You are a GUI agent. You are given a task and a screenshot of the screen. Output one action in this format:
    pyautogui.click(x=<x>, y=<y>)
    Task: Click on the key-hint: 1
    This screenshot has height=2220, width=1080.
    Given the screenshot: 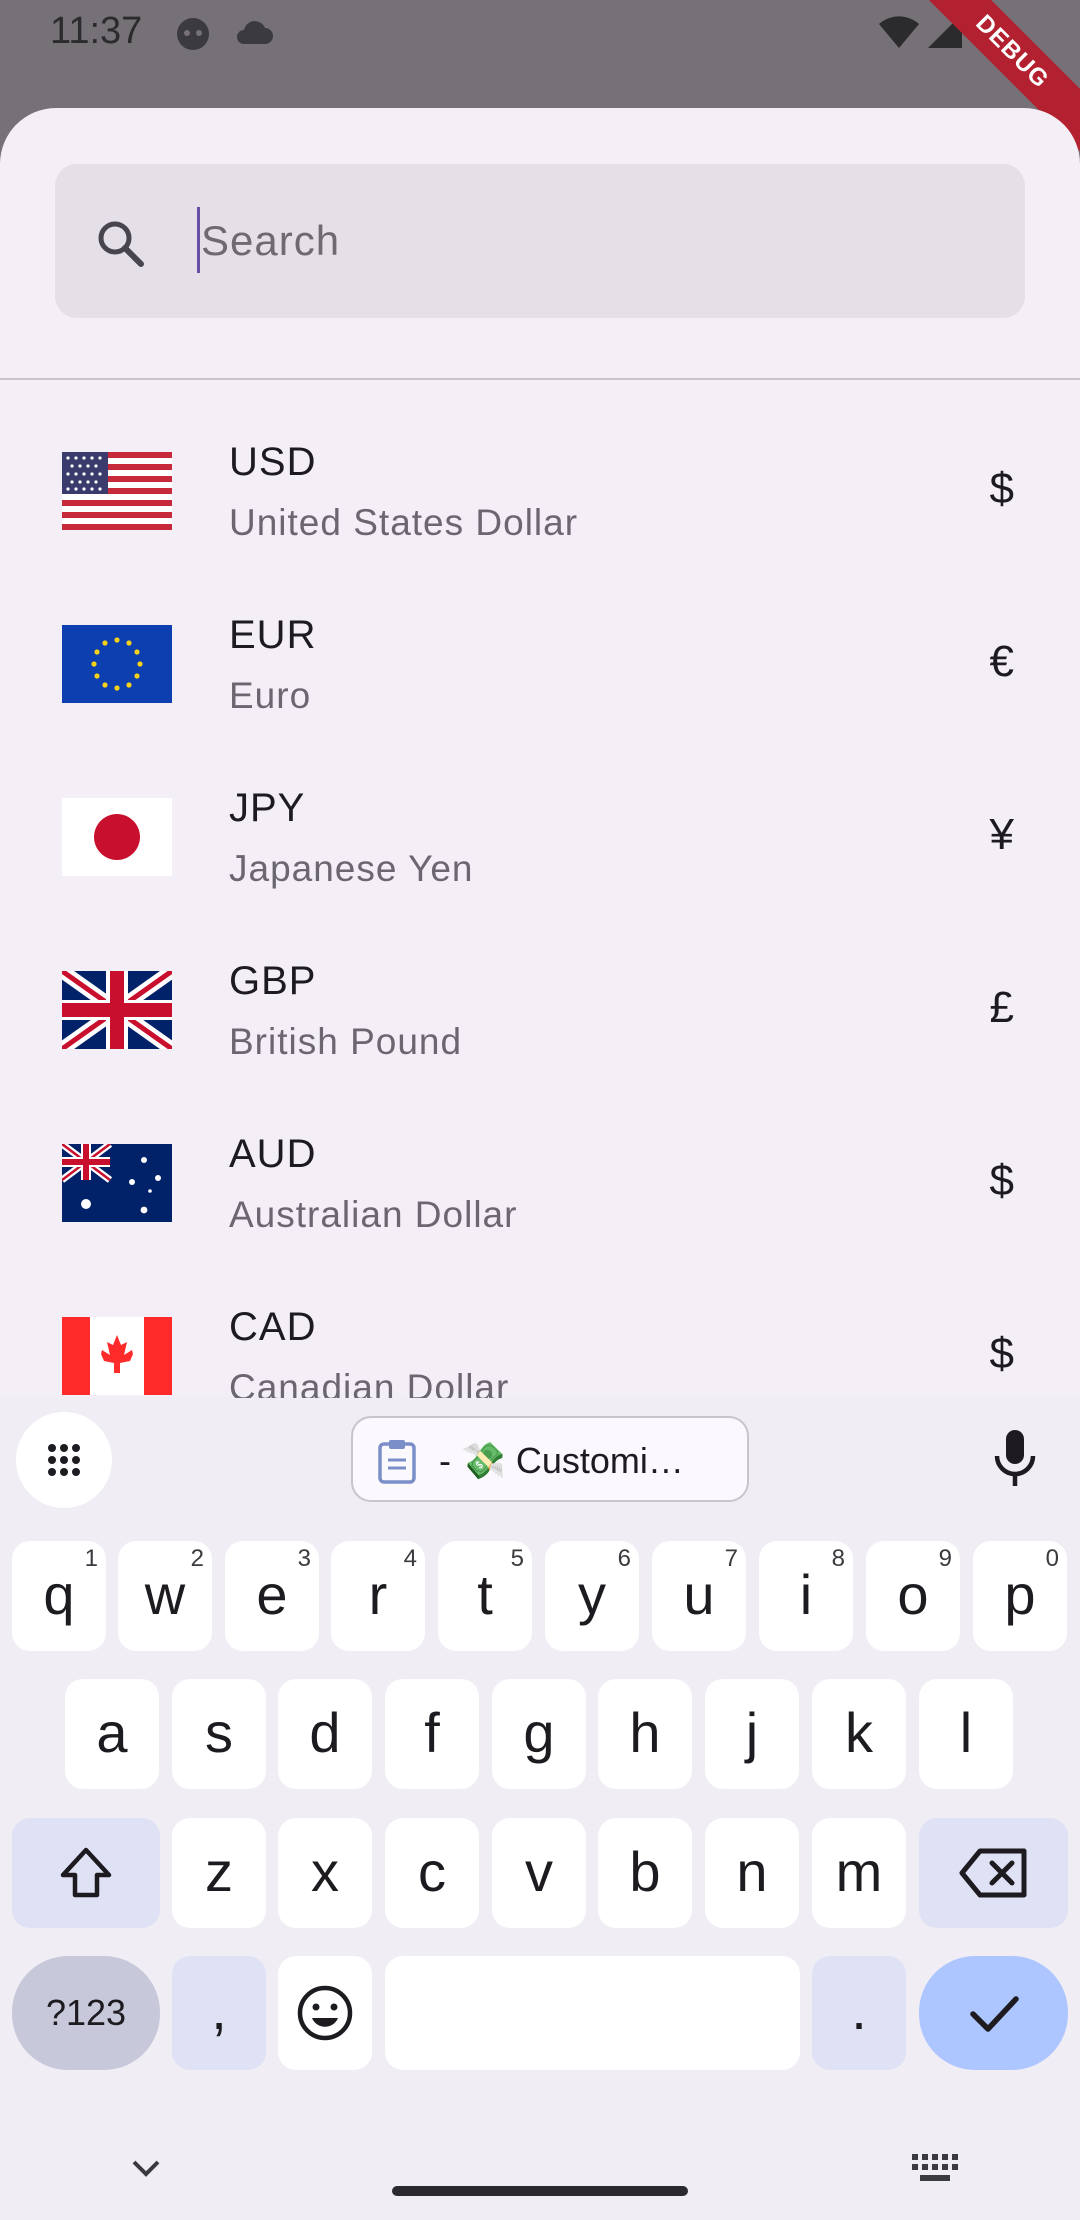 What is the action you would take?
    pyautogui.click(x=91, y=1558)
    